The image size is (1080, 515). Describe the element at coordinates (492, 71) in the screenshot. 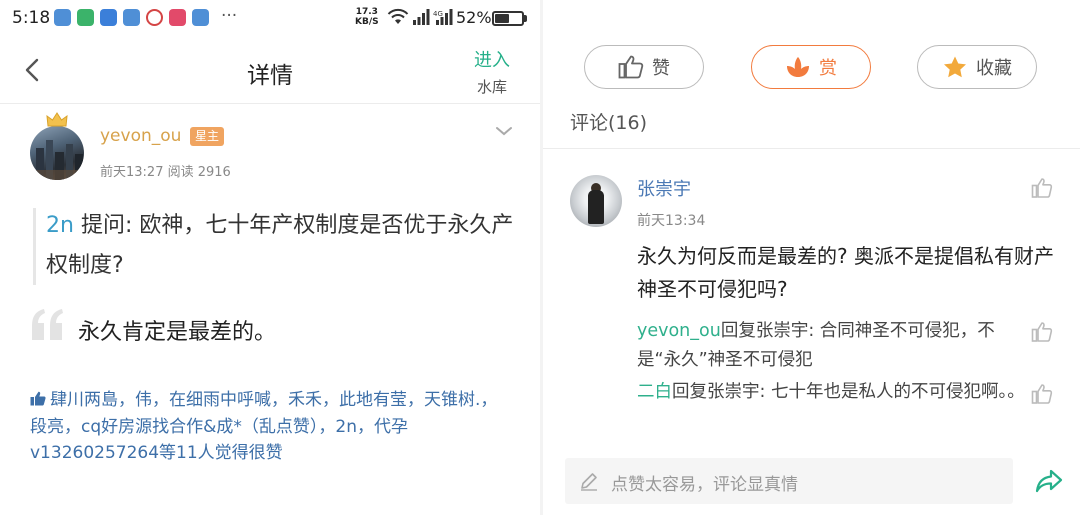

I see `enter-group-button: 进入 水库` at that location.